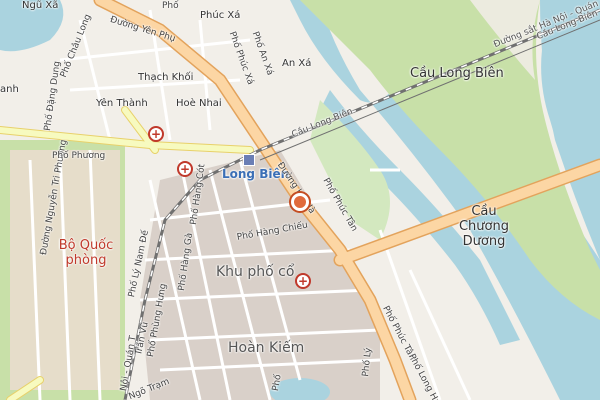 The width and height of the screenshot is (600, 400). What do you see at coordinates (9, 89) in the screenshot?
I see `label-anh: anh` at bounding box center [9, 89].